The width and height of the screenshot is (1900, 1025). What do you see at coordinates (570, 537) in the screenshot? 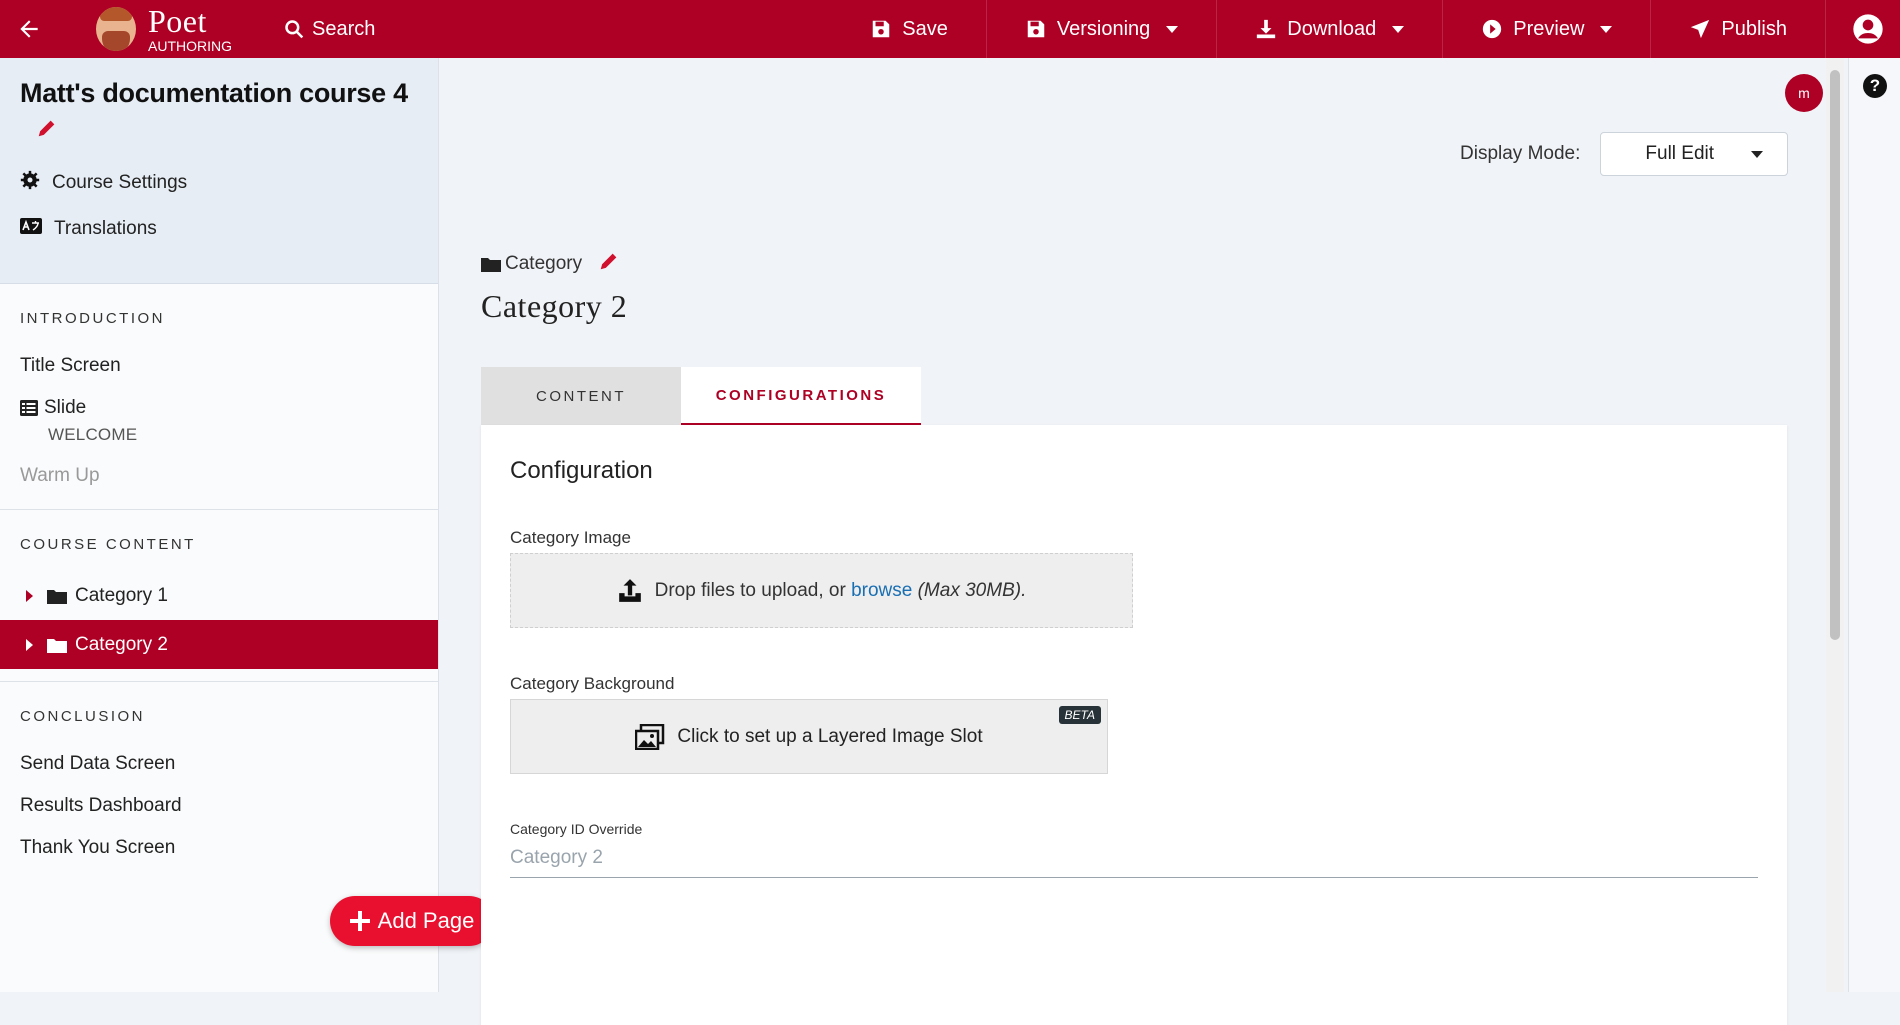
I see `category-image-label: Category Image` at bounding box center [570, 537].